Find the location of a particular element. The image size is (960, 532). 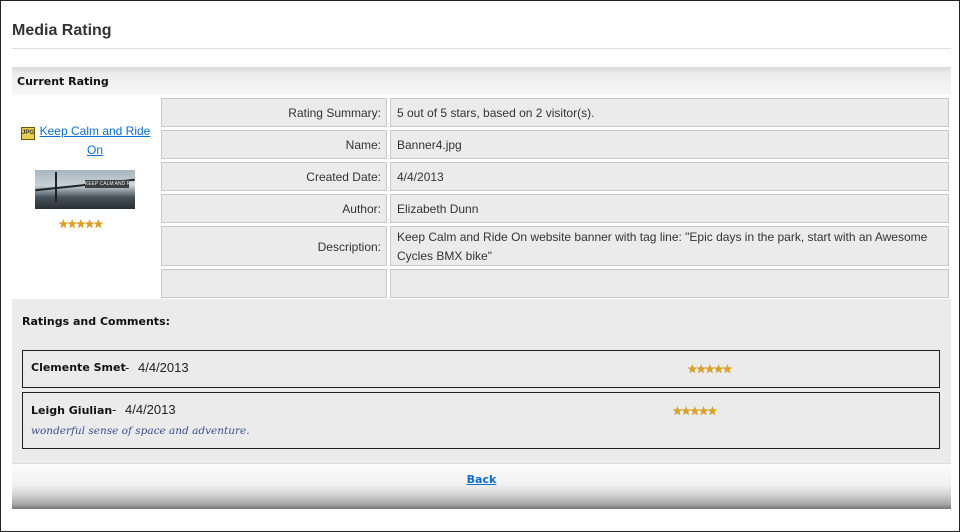

description-label: Description: is located at coordinates (274, 246).